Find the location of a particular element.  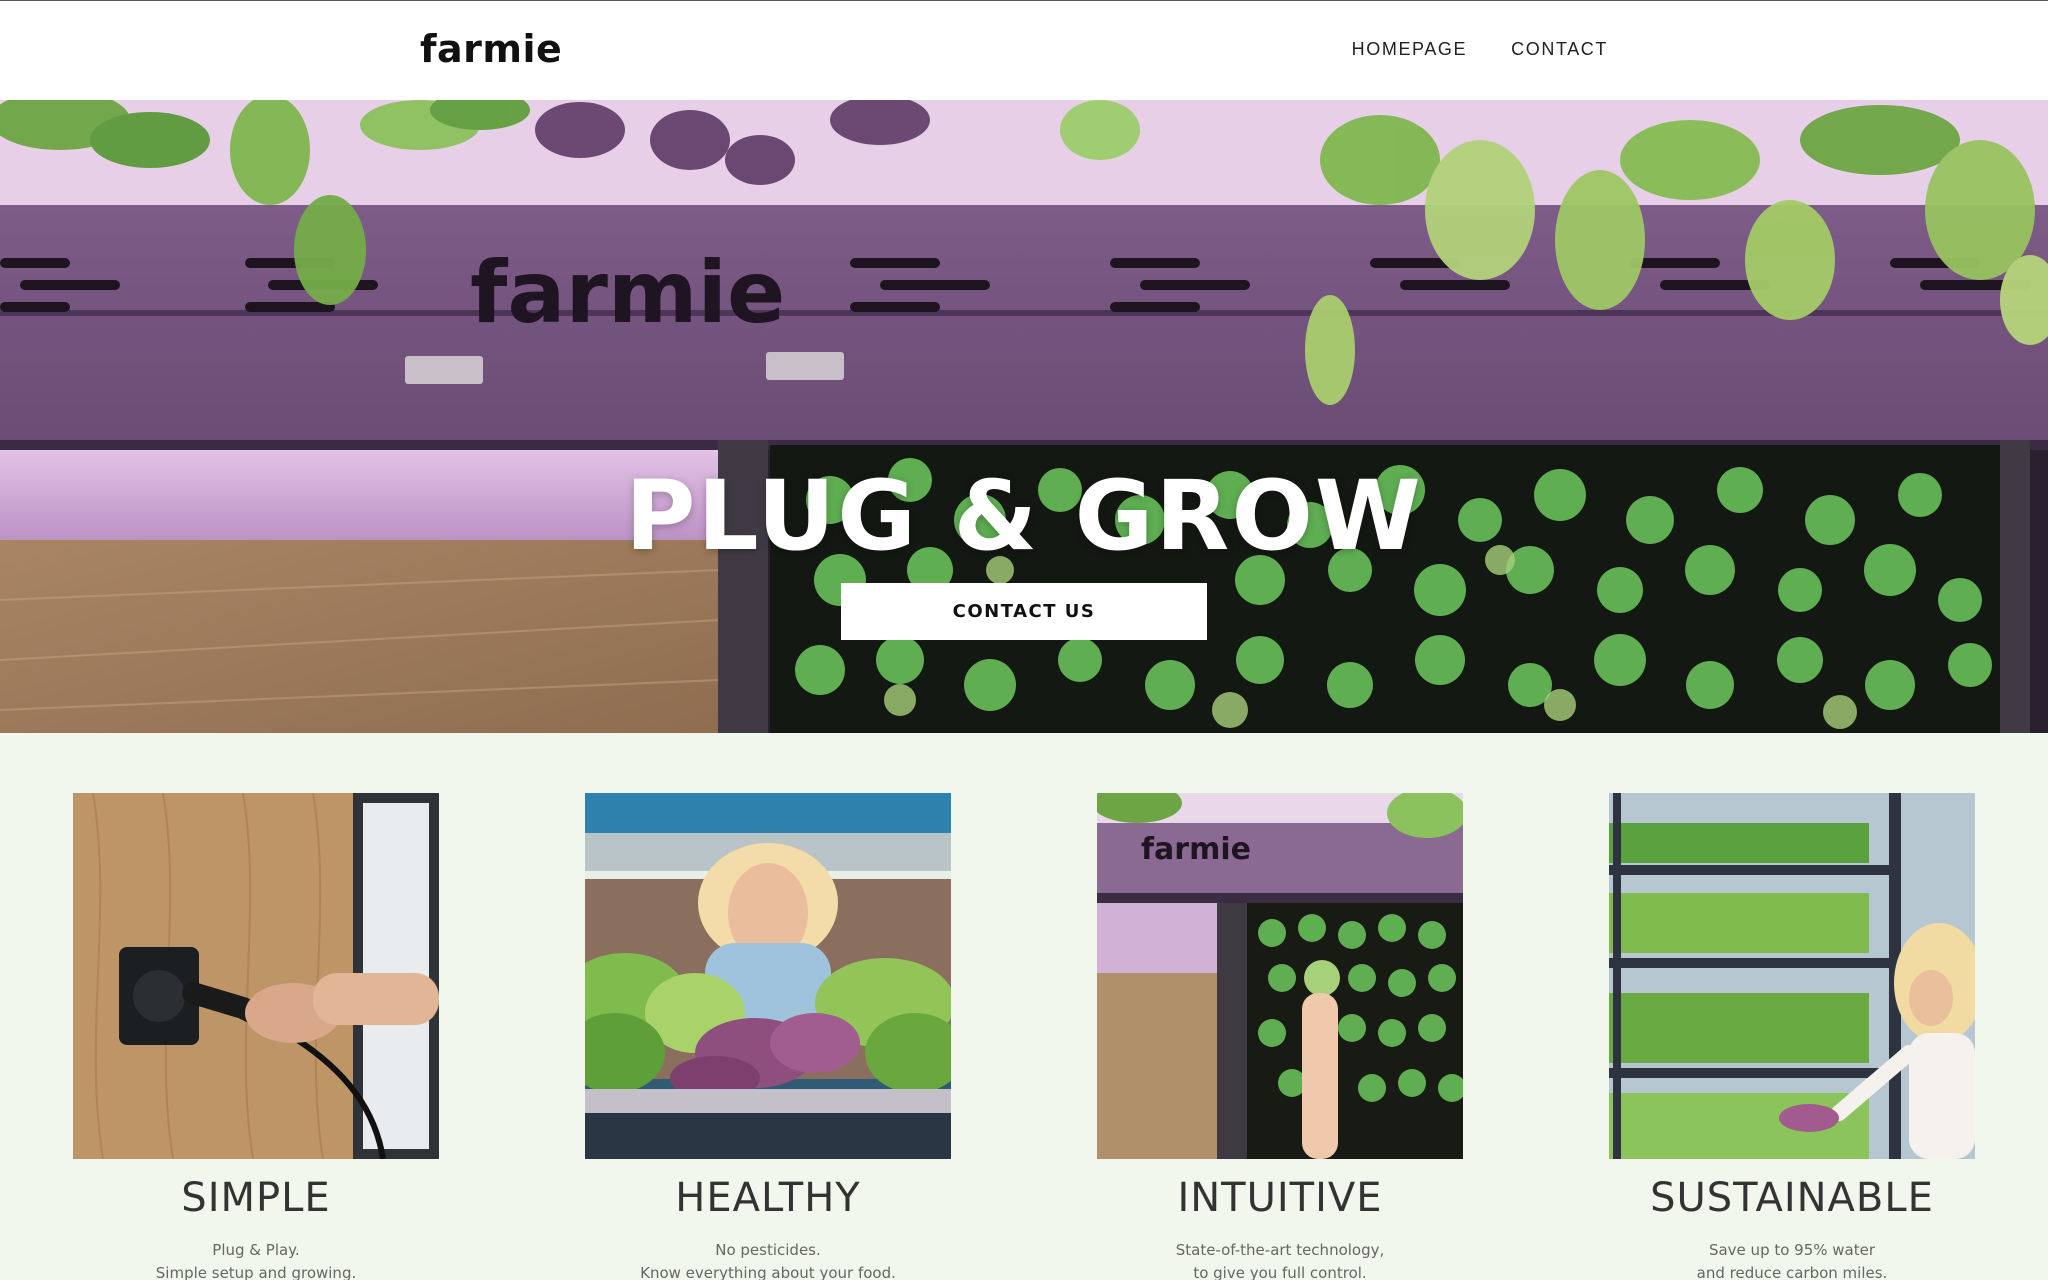

feature-title-intuitive: INTUITIVE is located at coordinates (1280, 1198).